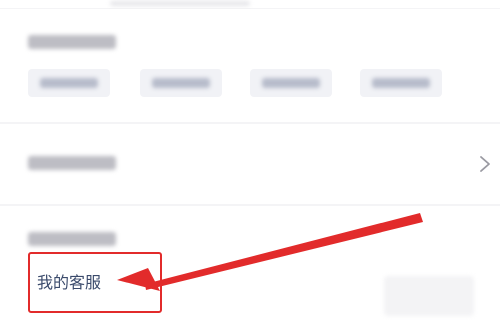 Image resolution: width=500 pixels, height=327 pixels. What do you see at coordinates (485, 164) in the screenshot?
I see `chevron-right-icon` at bounding box center [485, 164].